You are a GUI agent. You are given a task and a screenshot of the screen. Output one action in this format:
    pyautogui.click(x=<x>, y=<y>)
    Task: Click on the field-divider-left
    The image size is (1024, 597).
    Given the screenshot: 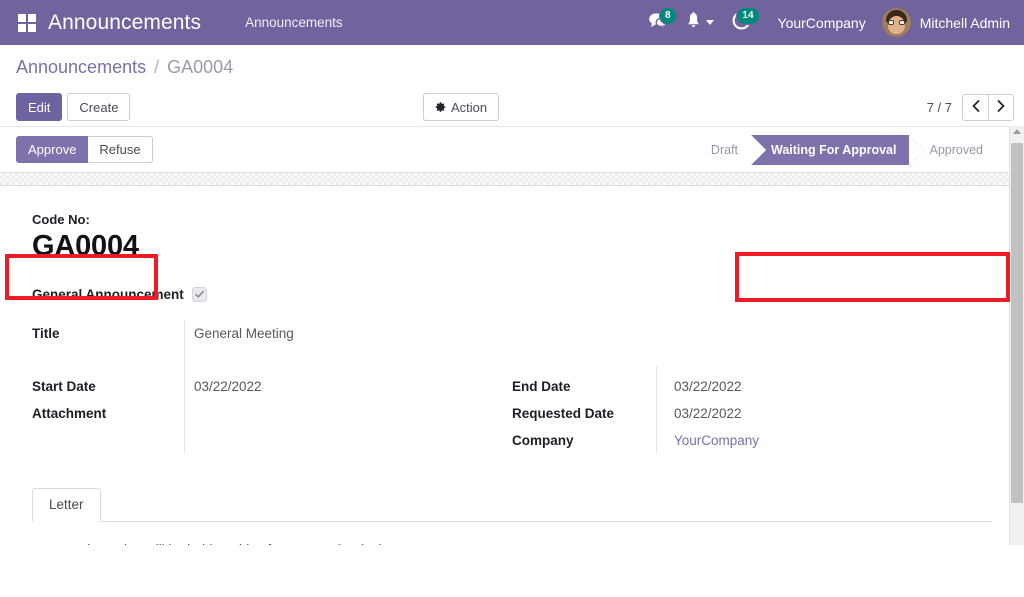 What is the action you would take?
    pyautogui.click(x=184, y=387)
    